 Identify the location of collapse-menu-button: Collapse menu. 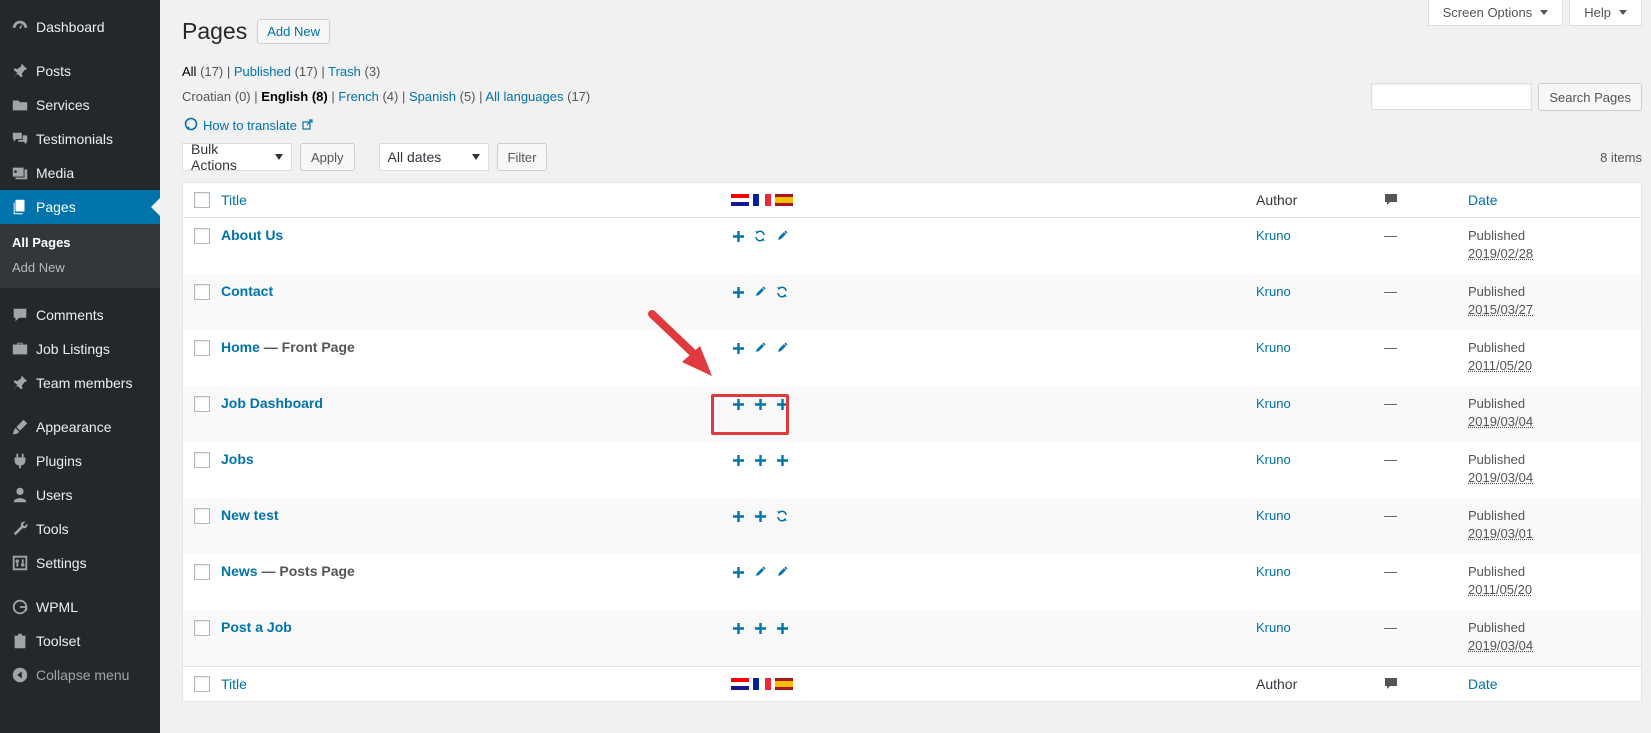
(80, 675).